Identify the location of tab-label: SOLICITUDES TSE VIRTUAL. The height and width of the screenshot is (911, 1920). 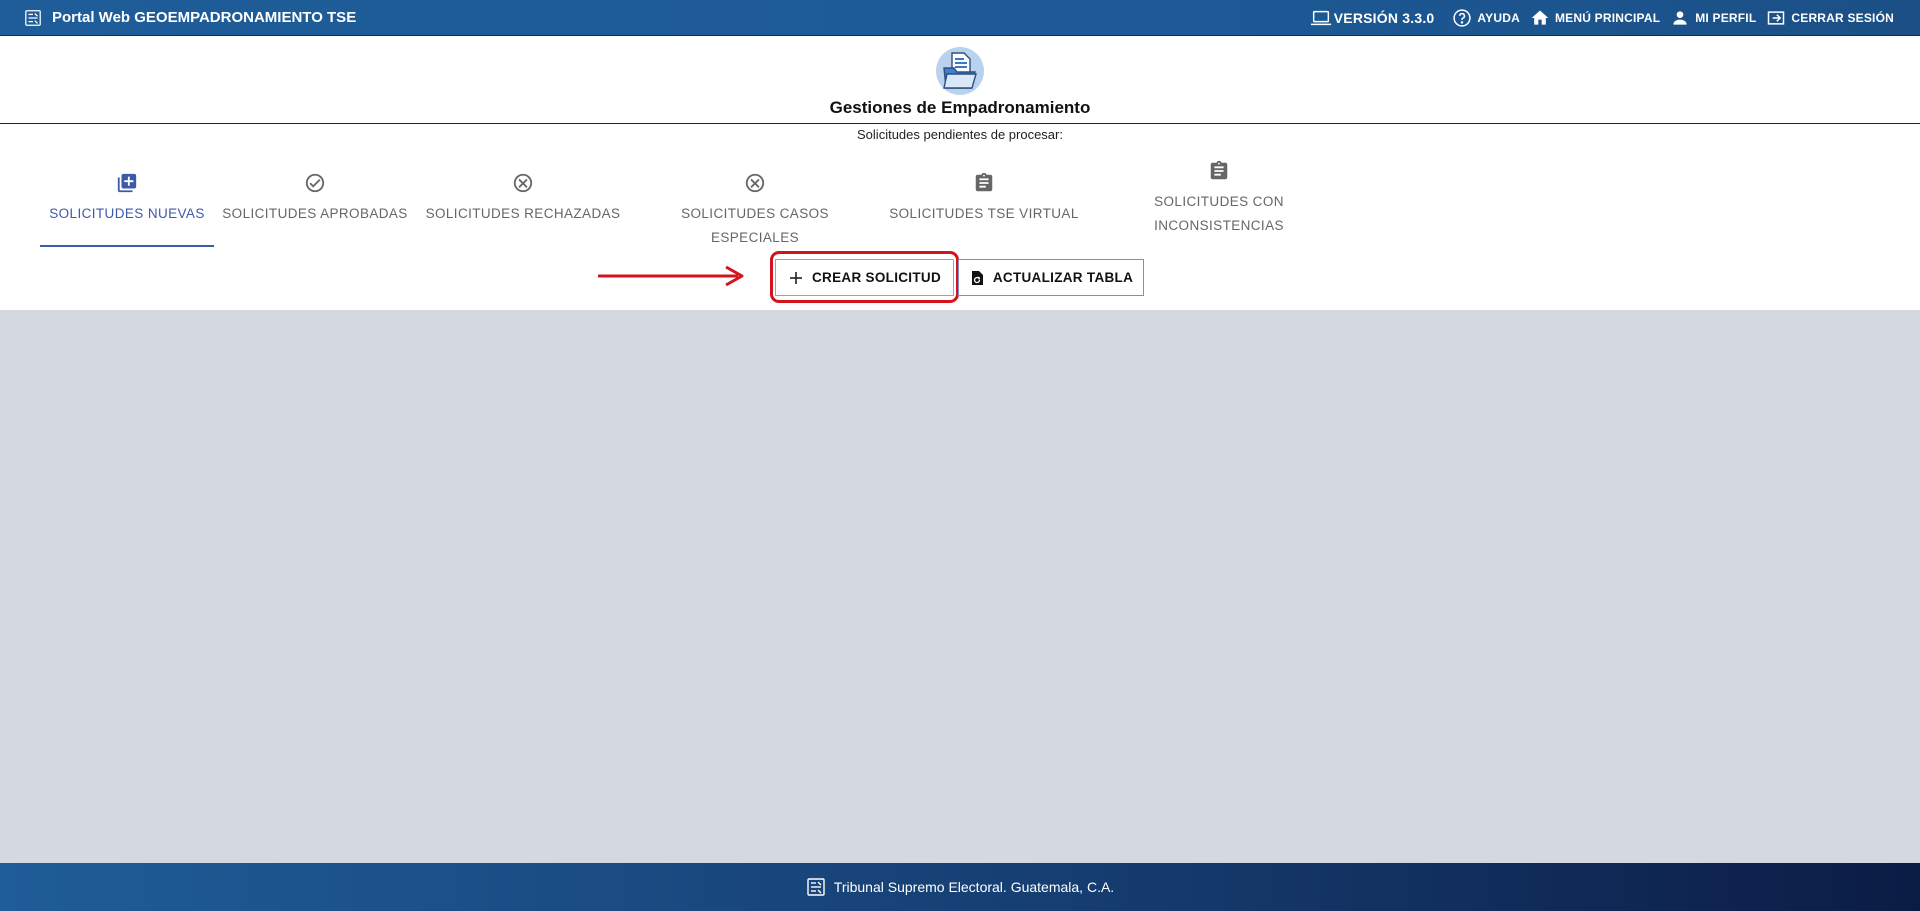
(984, 213).